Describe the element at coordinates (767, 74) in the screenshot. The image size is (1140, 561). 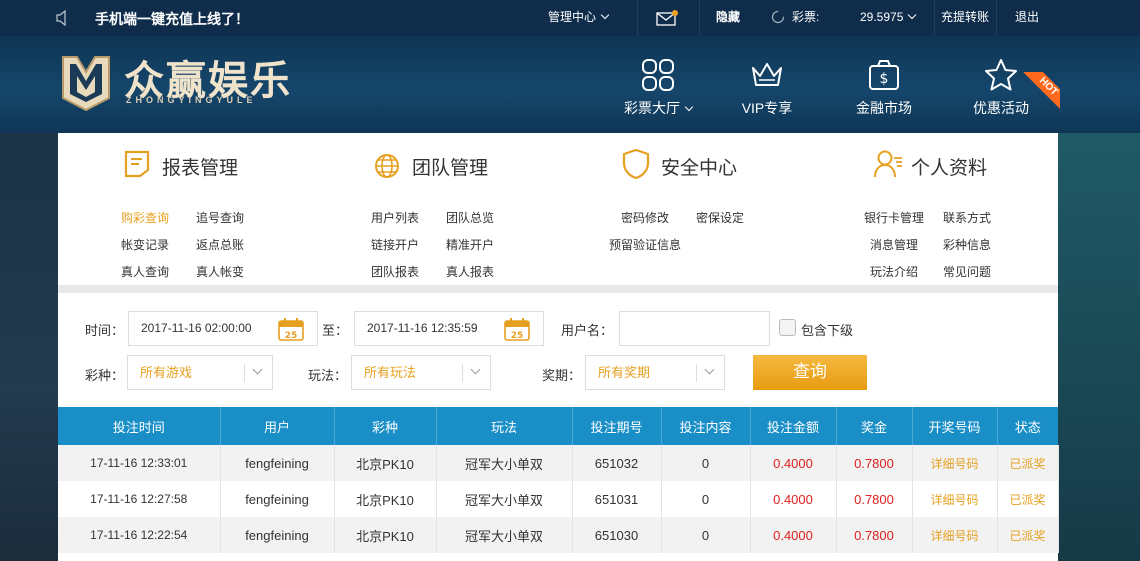
I see `crown-icon` at that location.